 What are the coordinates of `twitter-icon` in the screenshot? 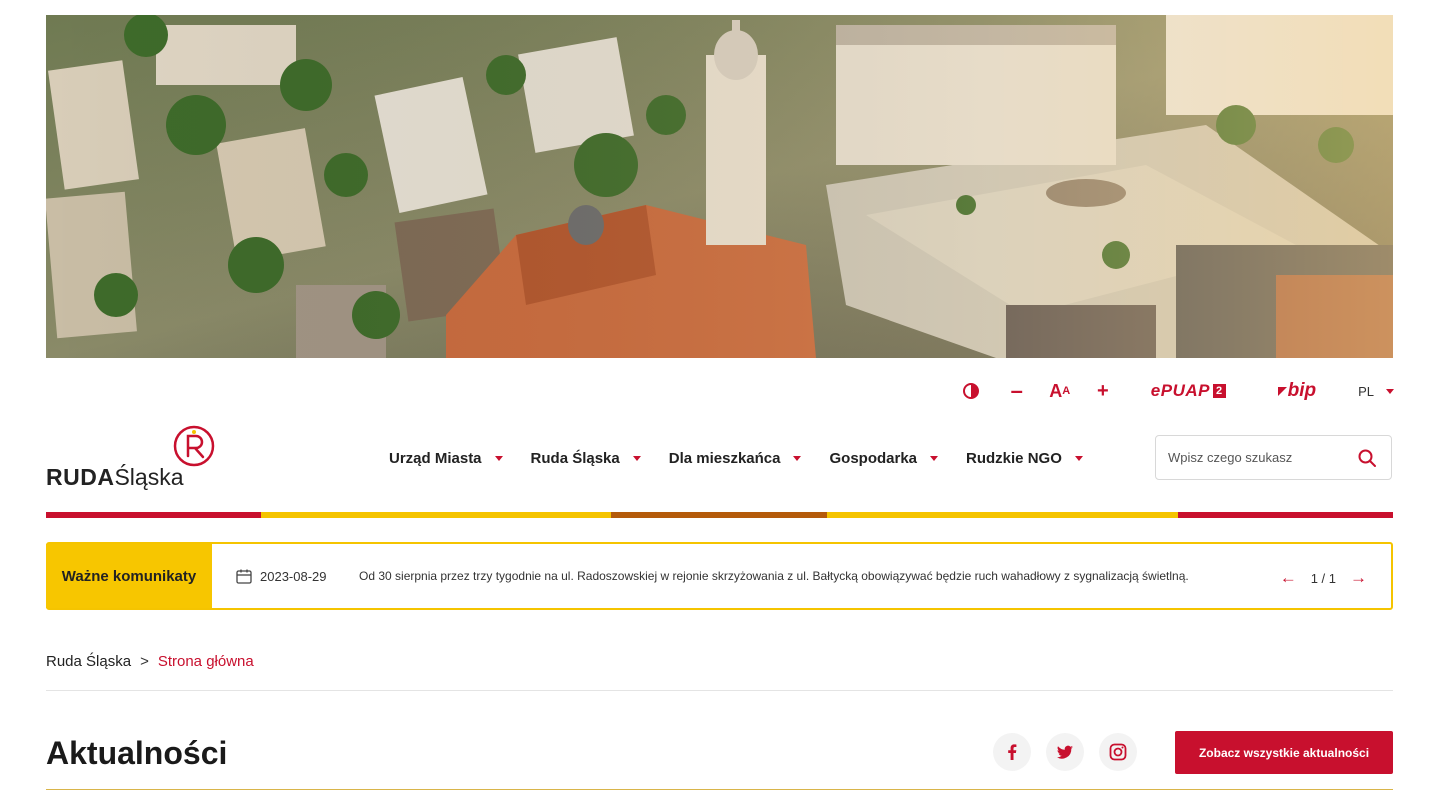 It's located at (1065, 752).